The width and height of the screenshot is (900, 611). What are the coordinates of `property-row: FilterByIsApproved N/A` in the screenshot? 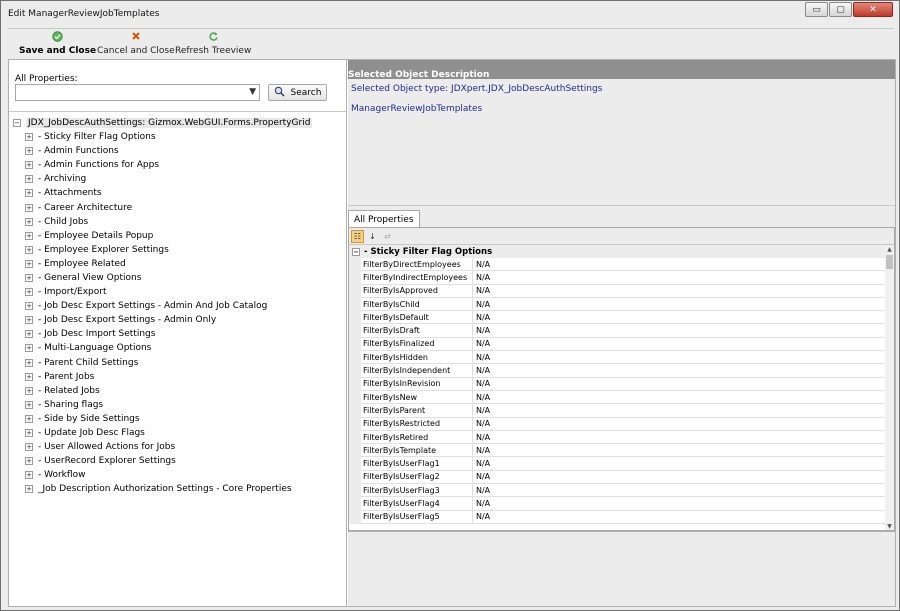 It's located at (621, 291).